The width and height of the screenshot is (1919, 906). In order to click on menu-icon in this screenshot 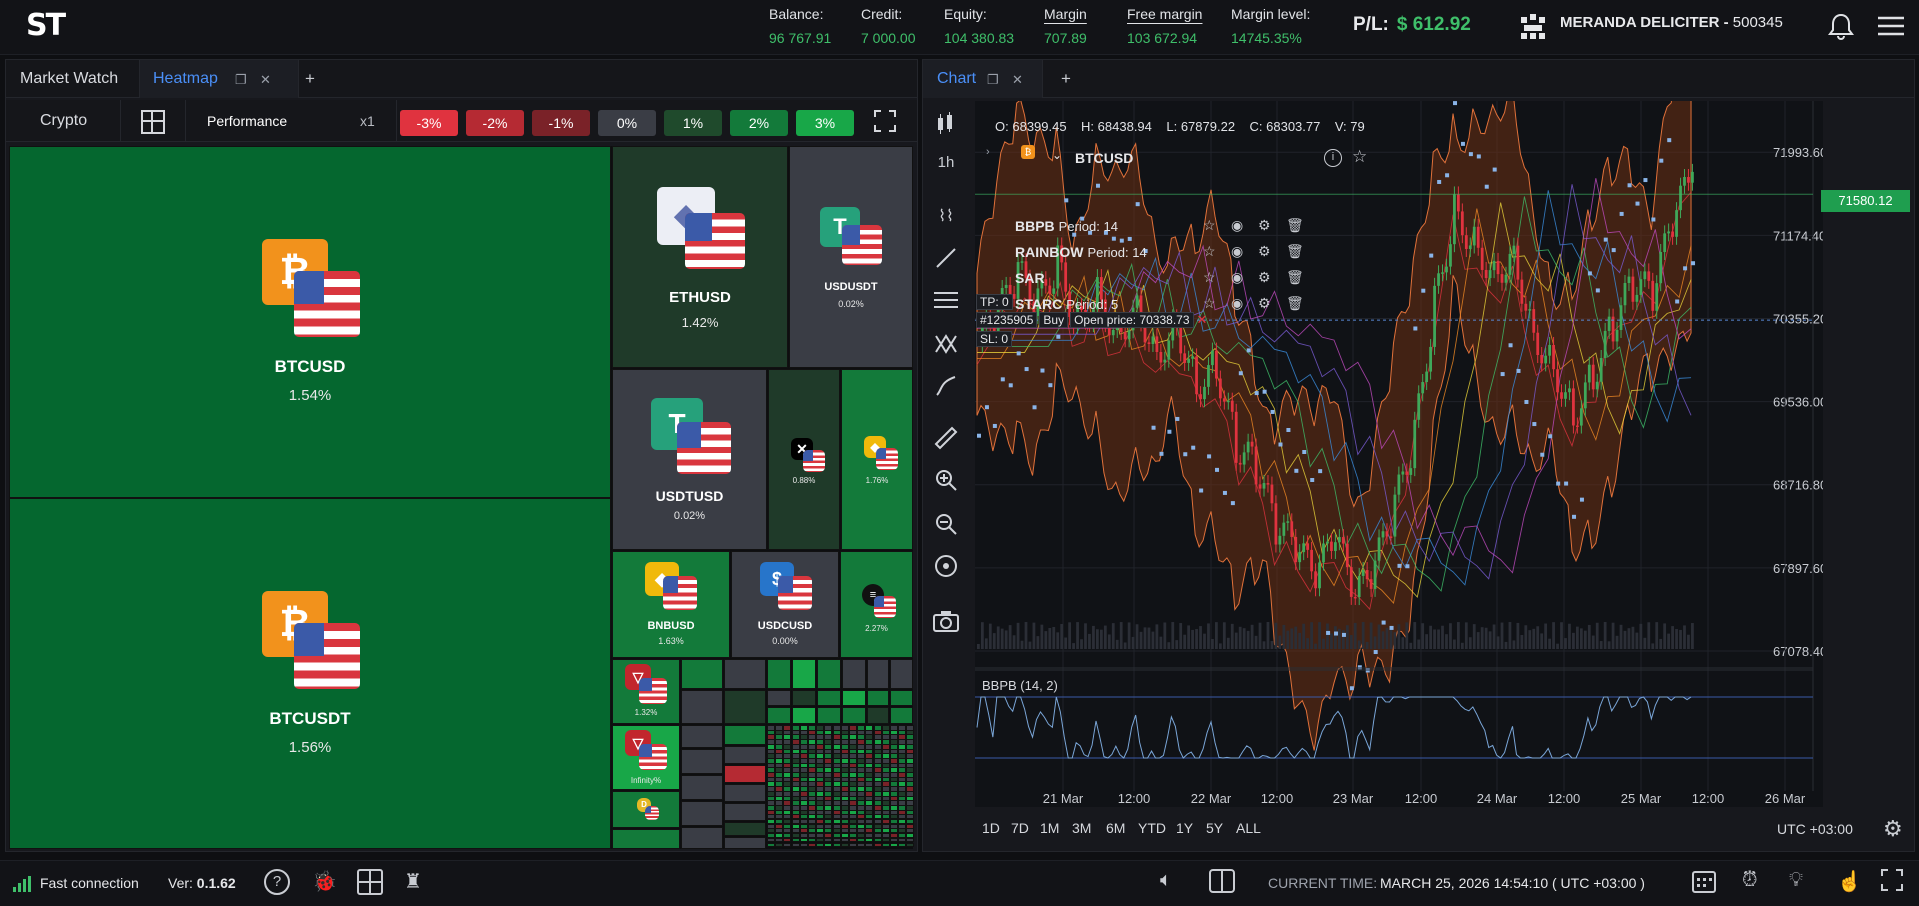, I will do `click(1891, 28)`.